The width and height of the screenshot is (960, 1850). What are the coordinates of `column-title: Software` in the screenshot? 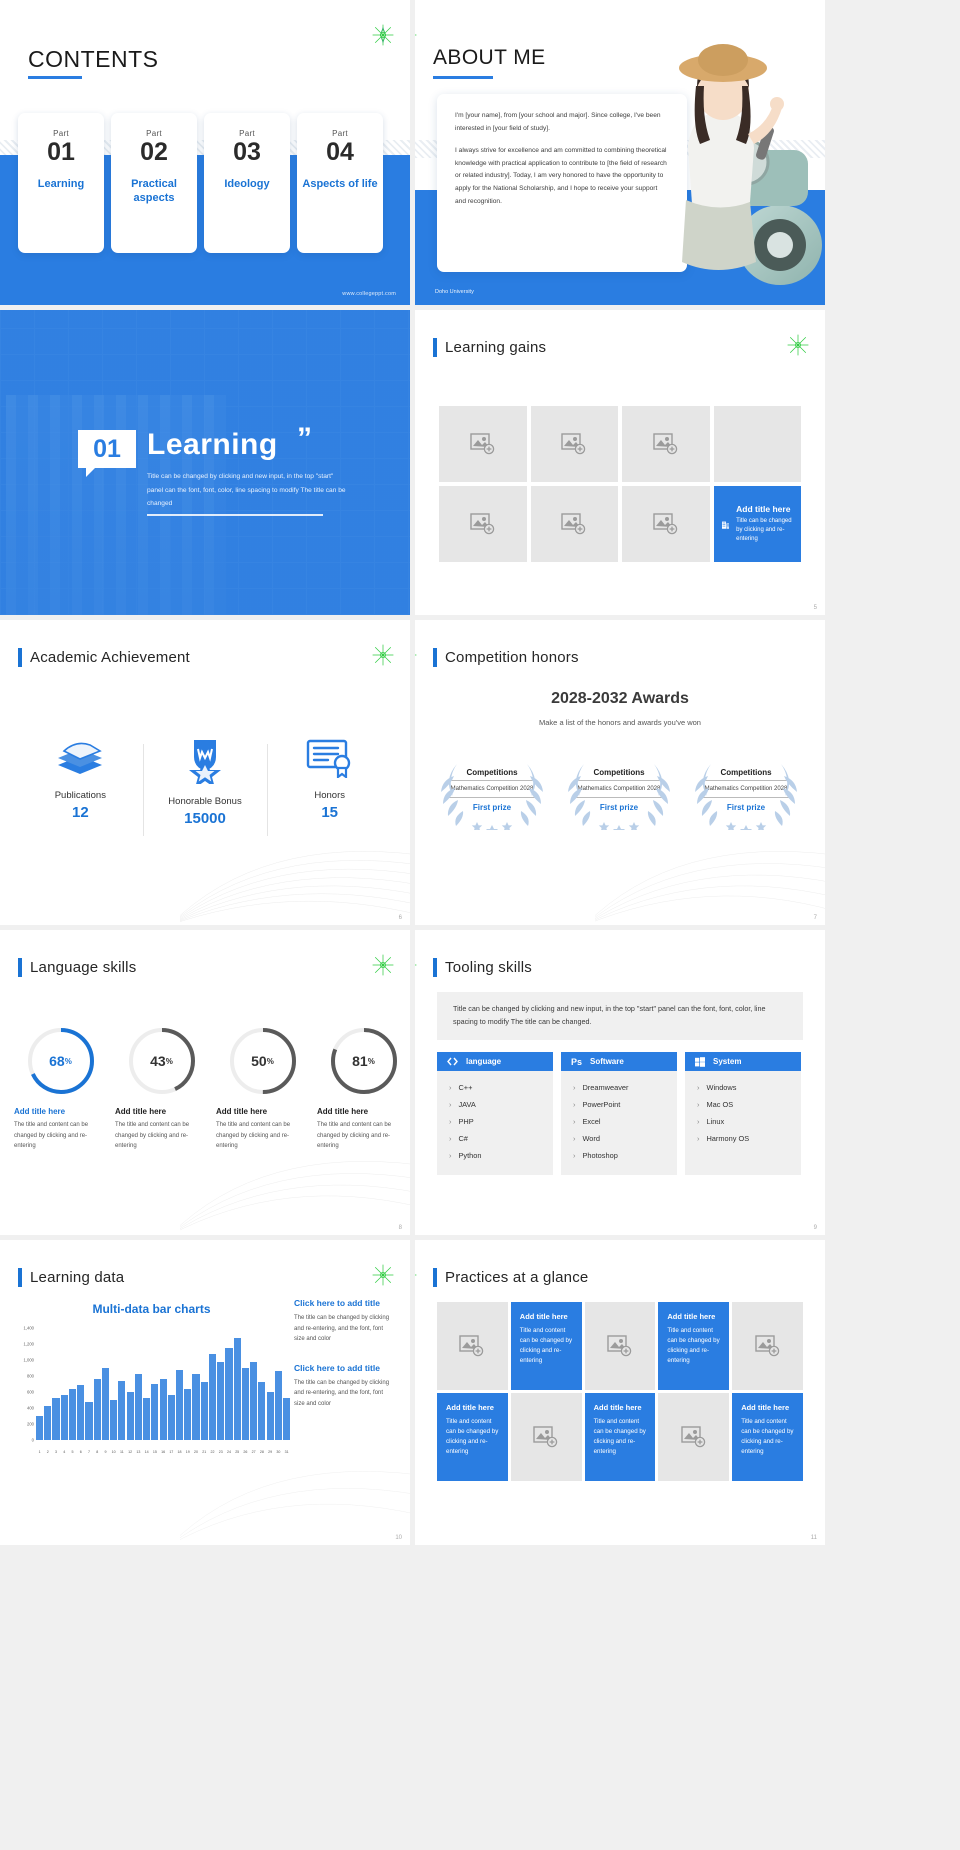 It's located at (607, 1061).